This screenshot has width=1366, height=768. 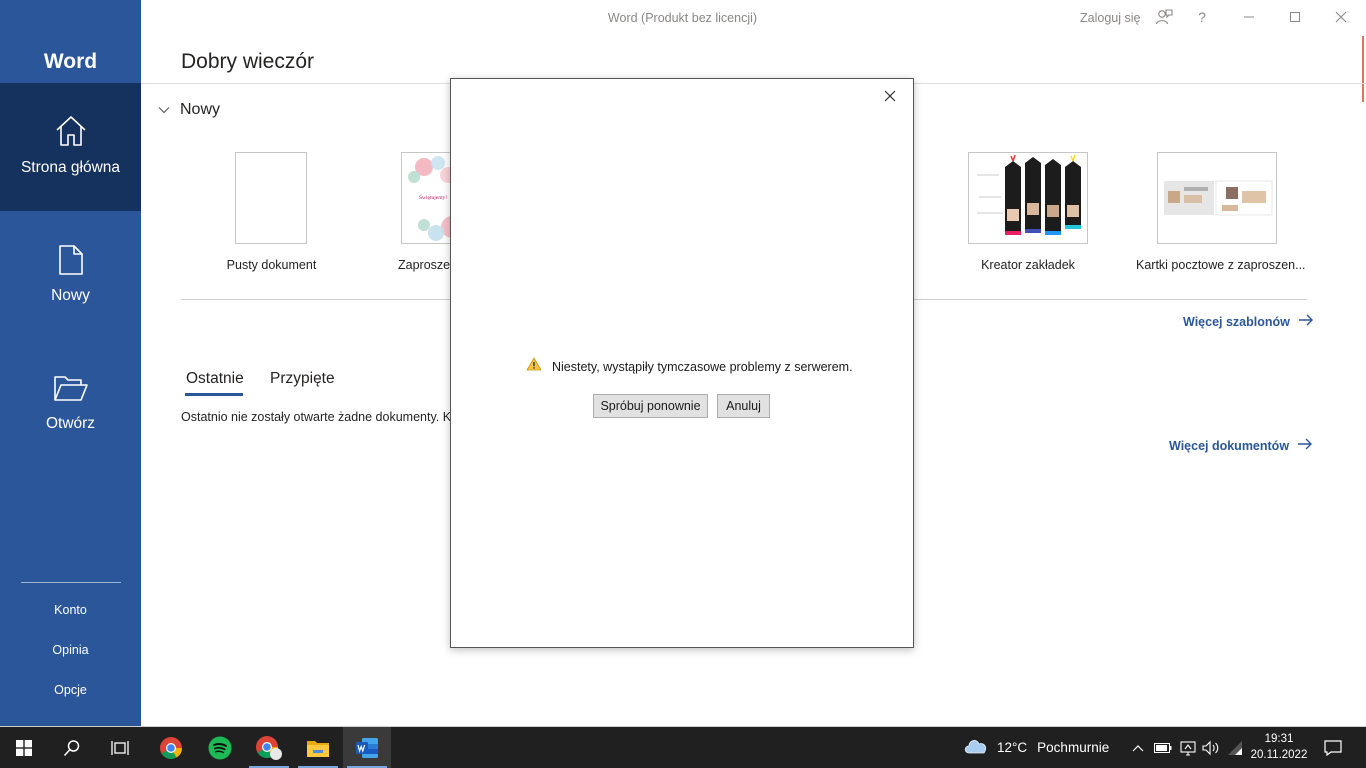 I want to click on chrome-profile-icon, so click(x=269, y=747).